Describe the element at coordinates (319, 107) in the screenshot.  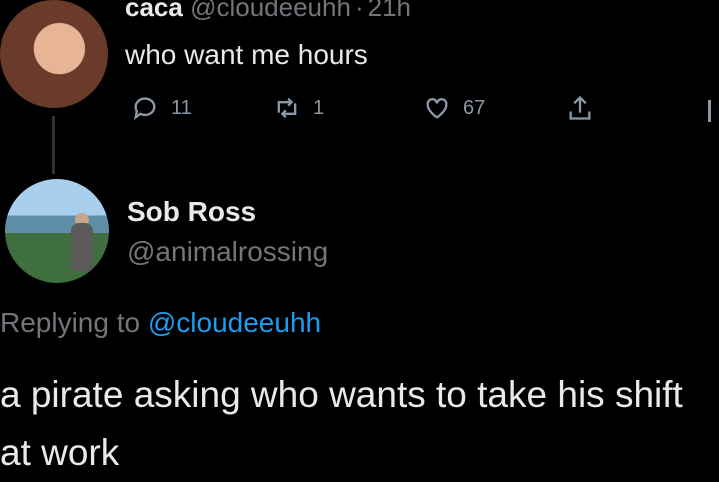
I see `retweet-count: 1` at that location.